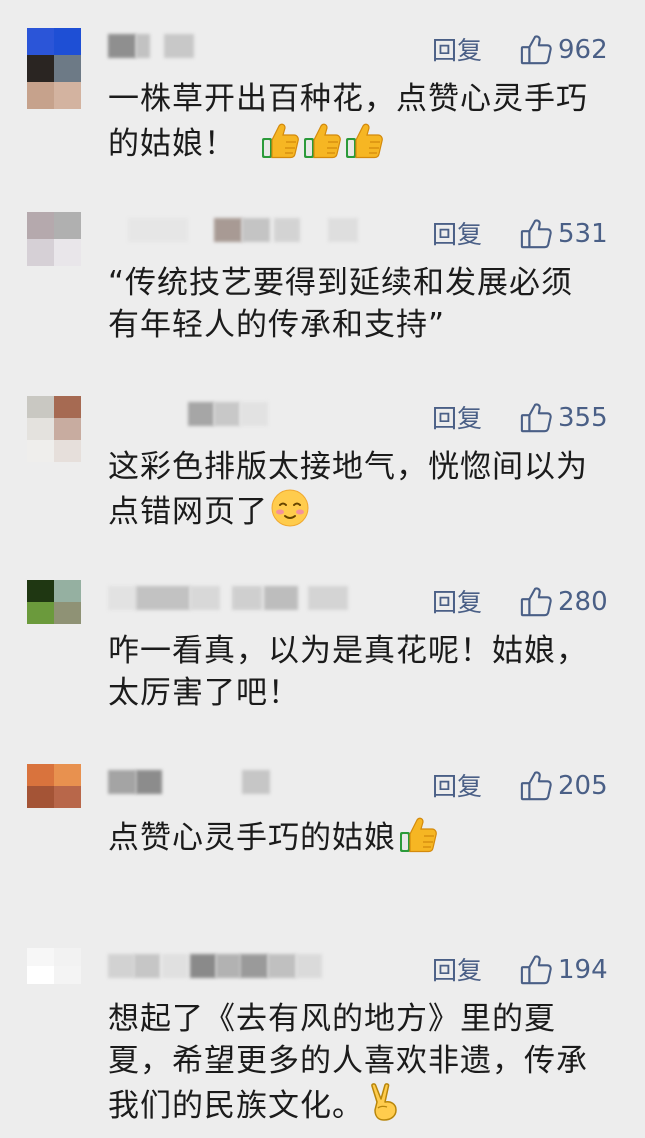  What do you see at coordinates (583, 418) in the screenshot?
I see `like-count: 355` at bounding box center [583, 418].